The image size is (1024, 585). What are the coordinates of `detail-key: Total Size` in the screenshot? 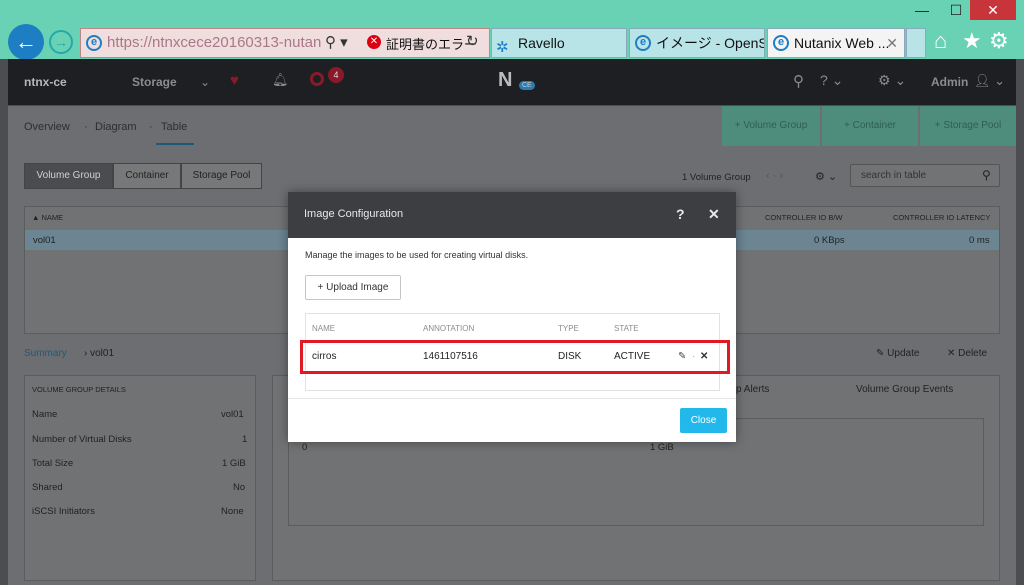 It's located at (53, 463).